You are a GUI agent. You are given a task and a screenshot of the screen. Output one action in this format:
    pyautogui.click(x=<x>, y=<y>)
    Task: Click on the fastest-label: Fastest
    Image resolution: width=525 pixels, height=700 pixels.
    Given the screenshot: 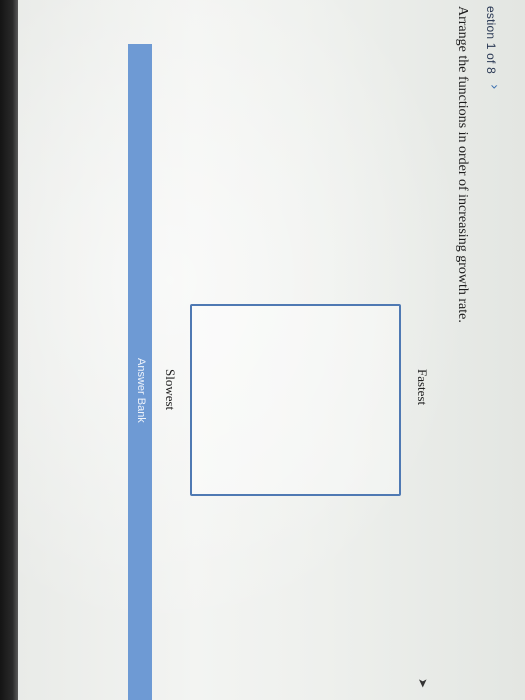 What is the action you would take?
    pyautogui.click(x=422, y=387)
    